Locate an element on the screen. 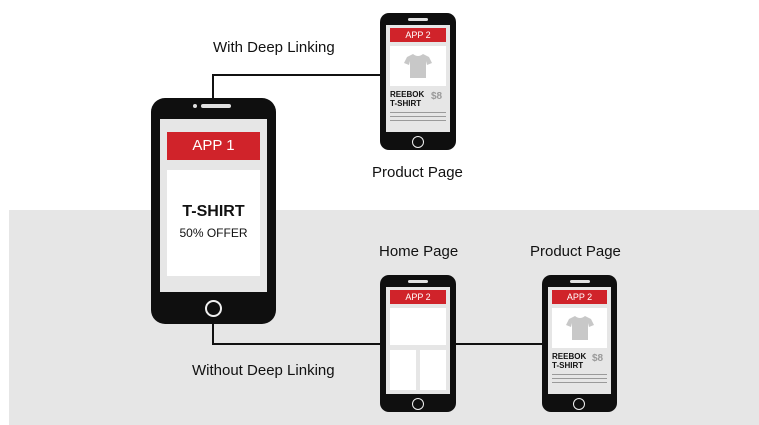  offer-card: T-SHIRT 50% OFFER is located at coordinates (213, 223).